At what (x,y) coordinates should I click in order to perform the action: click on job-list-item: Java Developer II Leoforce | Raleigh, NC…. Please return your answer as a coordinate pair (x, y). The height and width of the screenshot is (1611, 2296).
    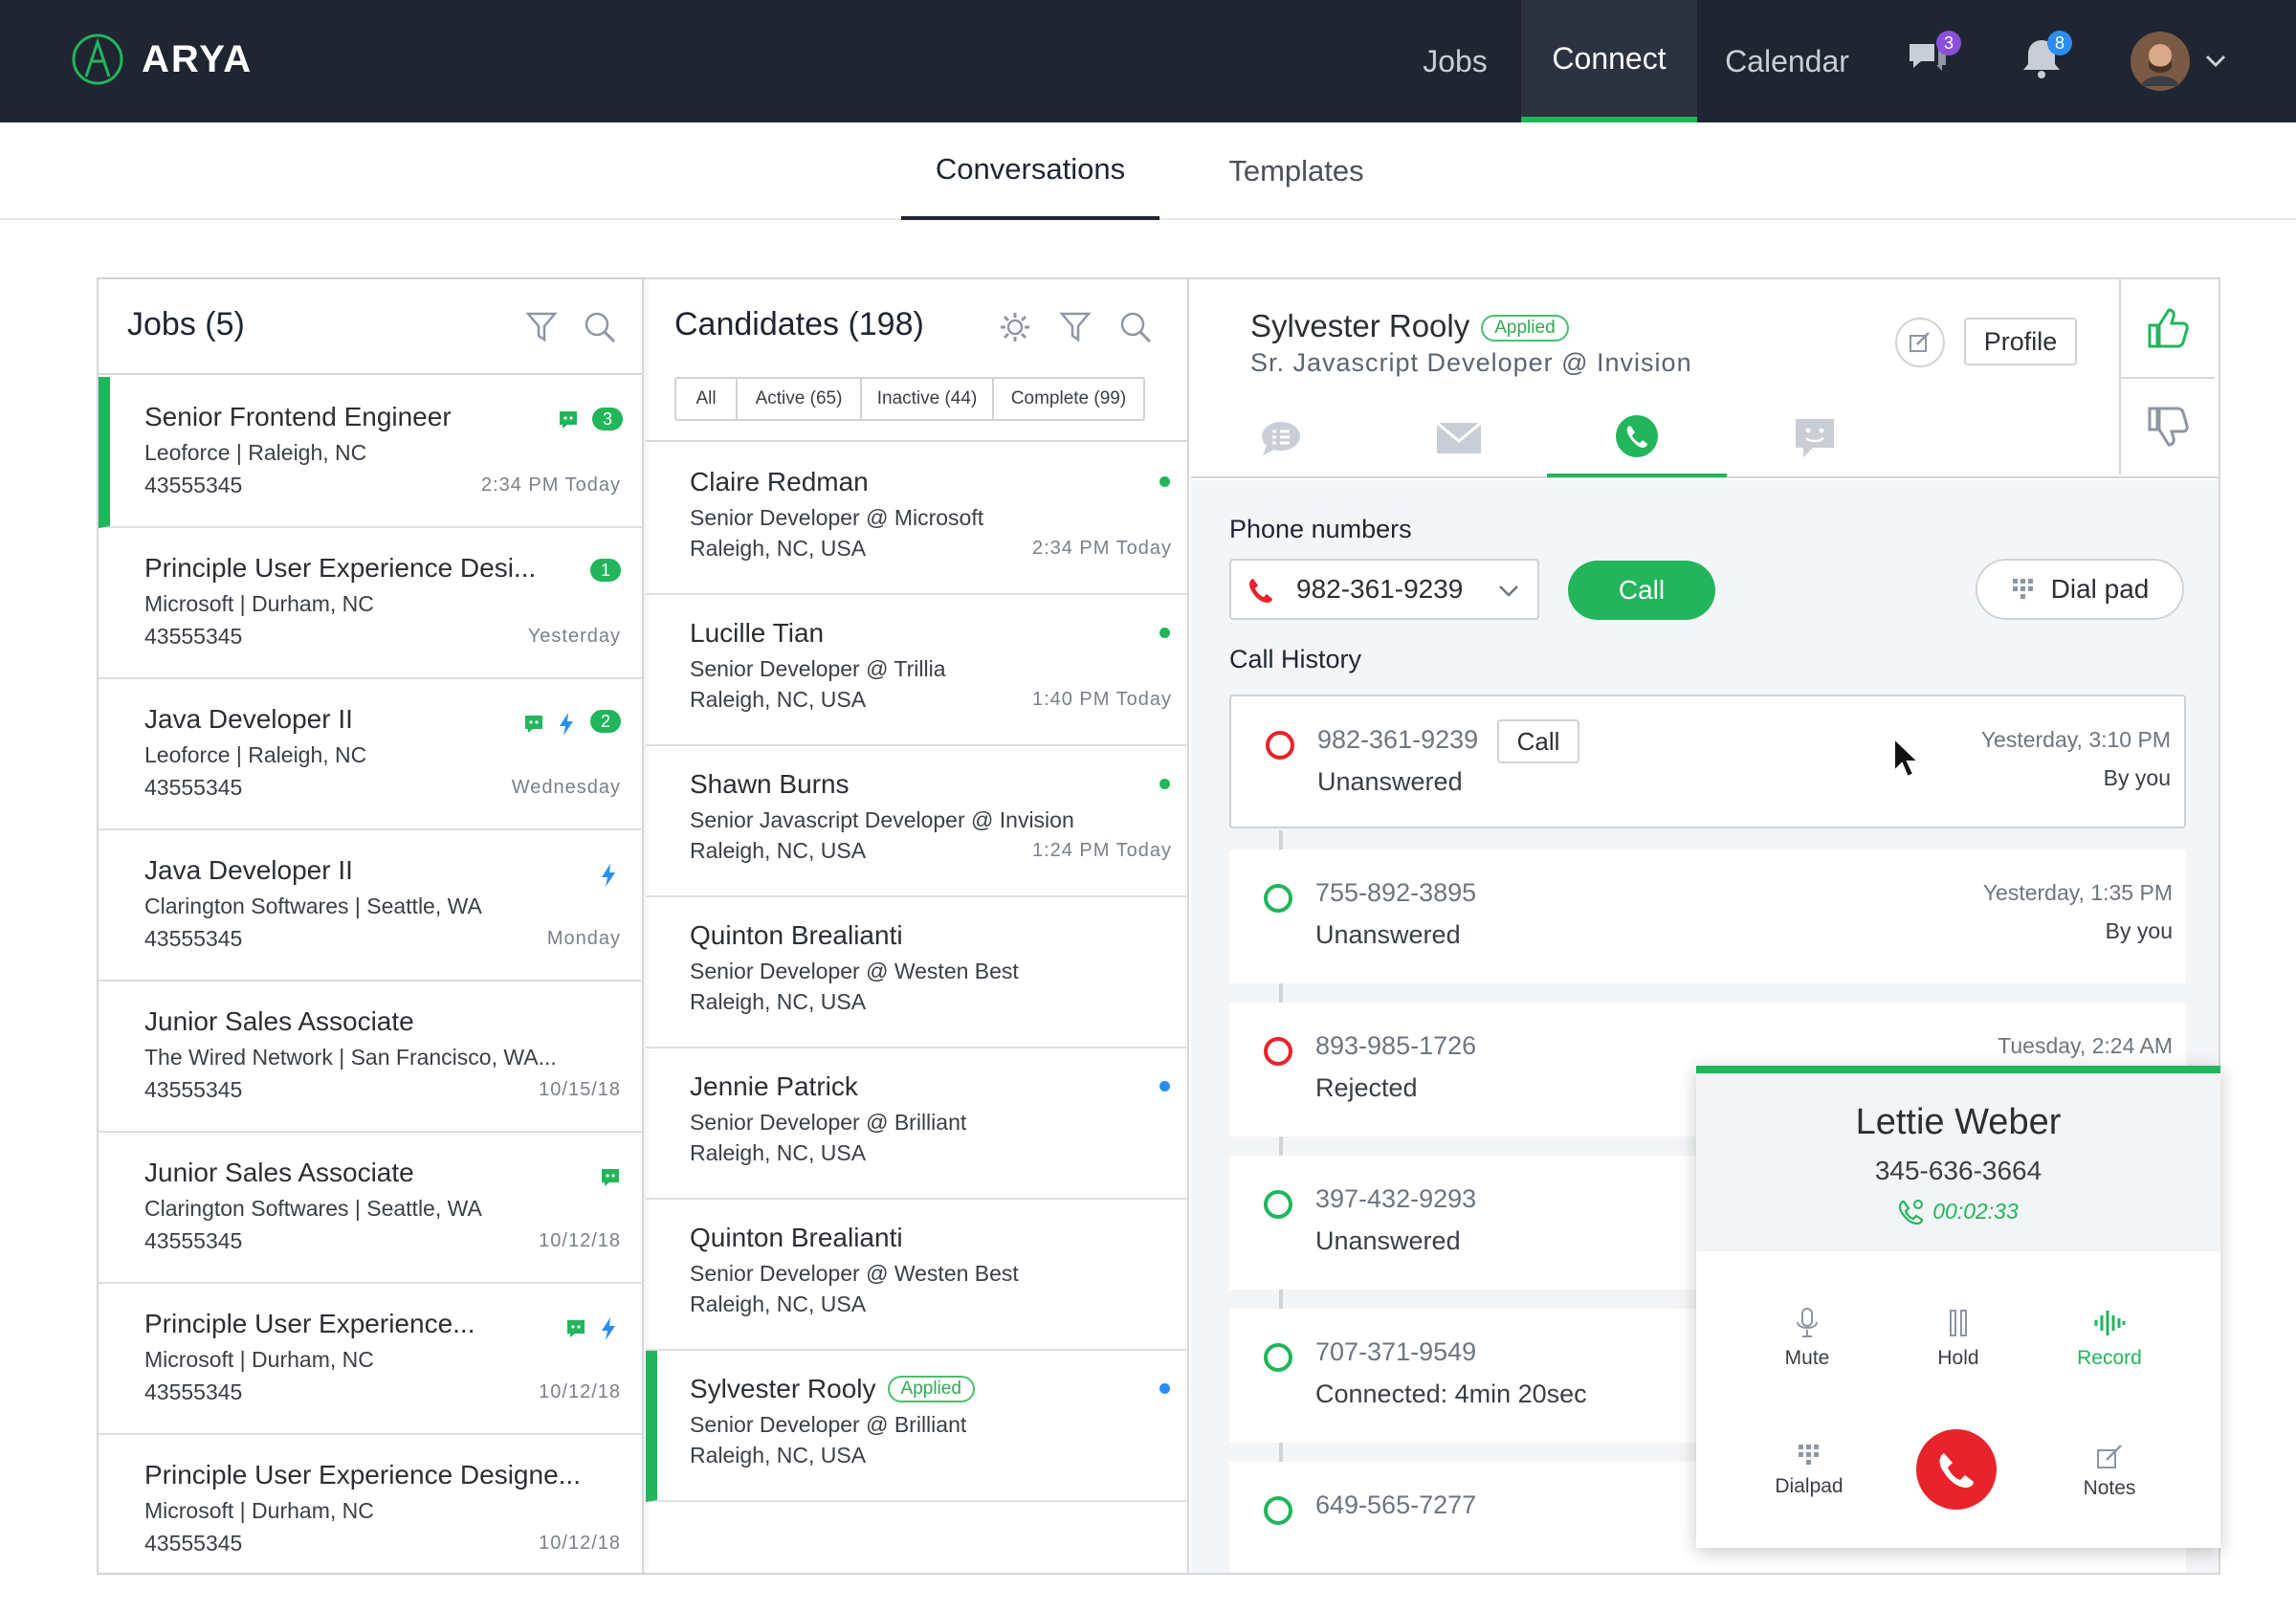
    Looking at the image, I should click on (371, 754).